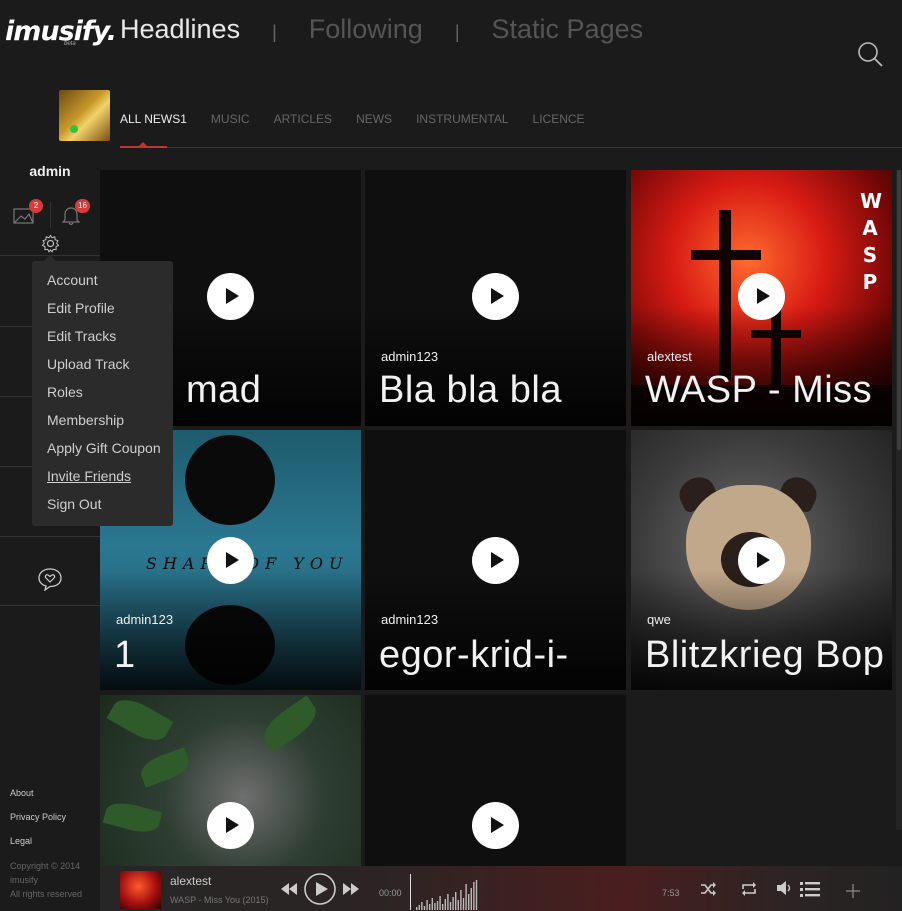 The width and height of the screenshot is (902, 911). What do you see at coordinates (870, 228) in the screenshot?
I see `wasp-letter: A` at bounding box center [870, 228].